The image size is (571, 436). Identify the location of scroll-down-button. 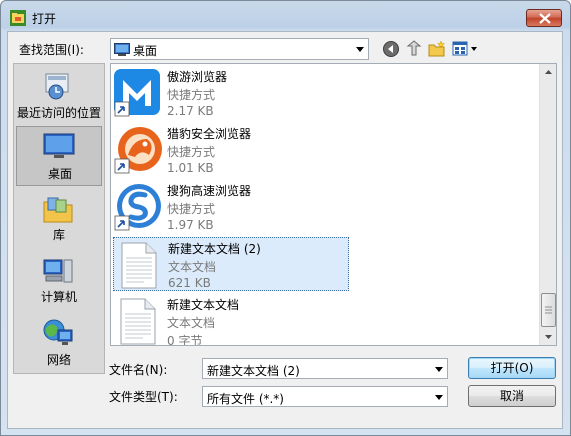
(548, 336).